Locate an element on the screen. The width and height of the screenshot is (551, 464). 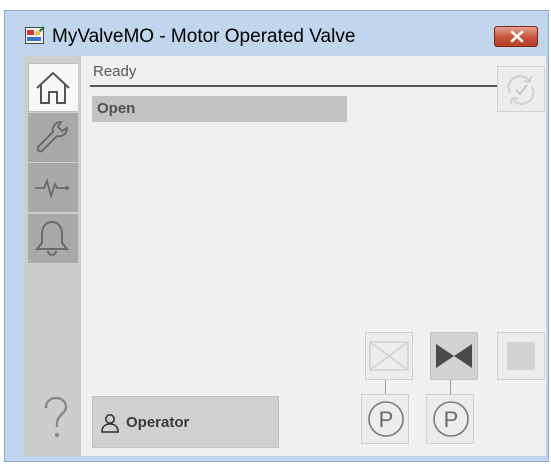
wrench-icon is located at coordinates (52, 137).